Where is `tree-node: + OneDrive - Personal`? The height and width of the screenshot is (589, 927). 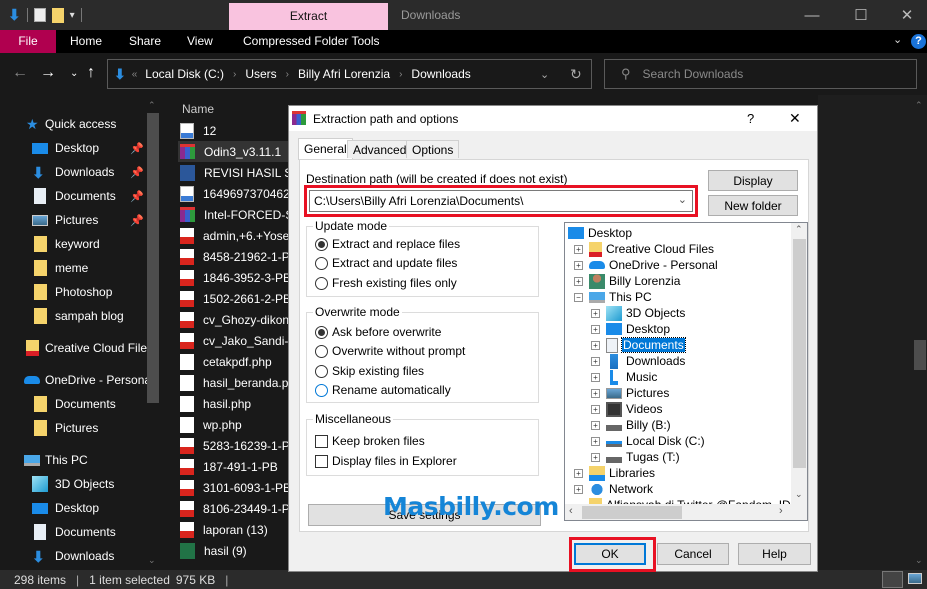
tree-node: + OneDrive - Personal is located at coordinates (646, 265).